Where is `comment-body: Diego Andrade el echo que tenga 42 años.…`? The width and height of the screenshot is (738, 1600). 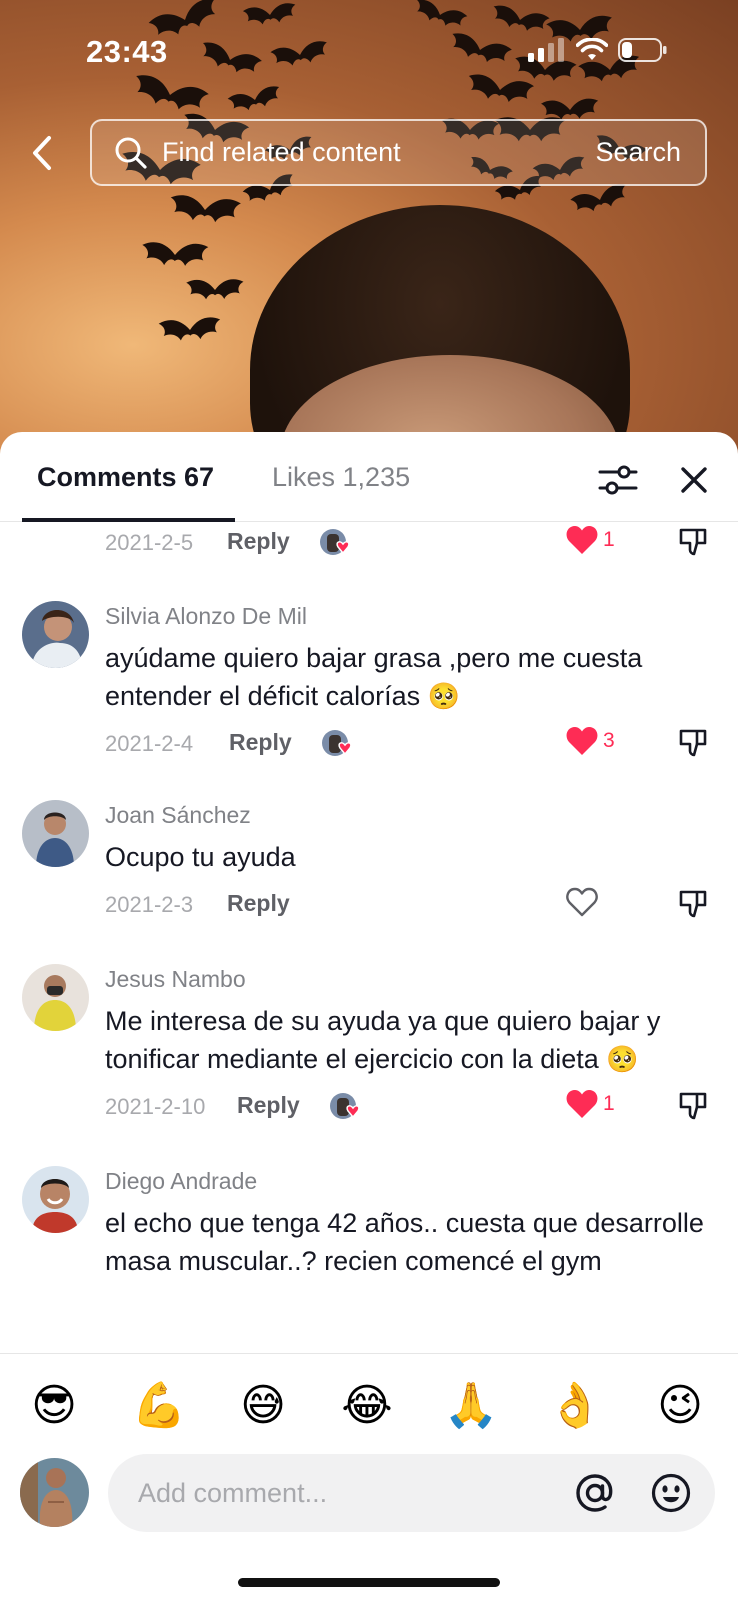 comment-body: Diego Andrade el echo que tenga 42 años.… is located at coordinates (405, 1223).